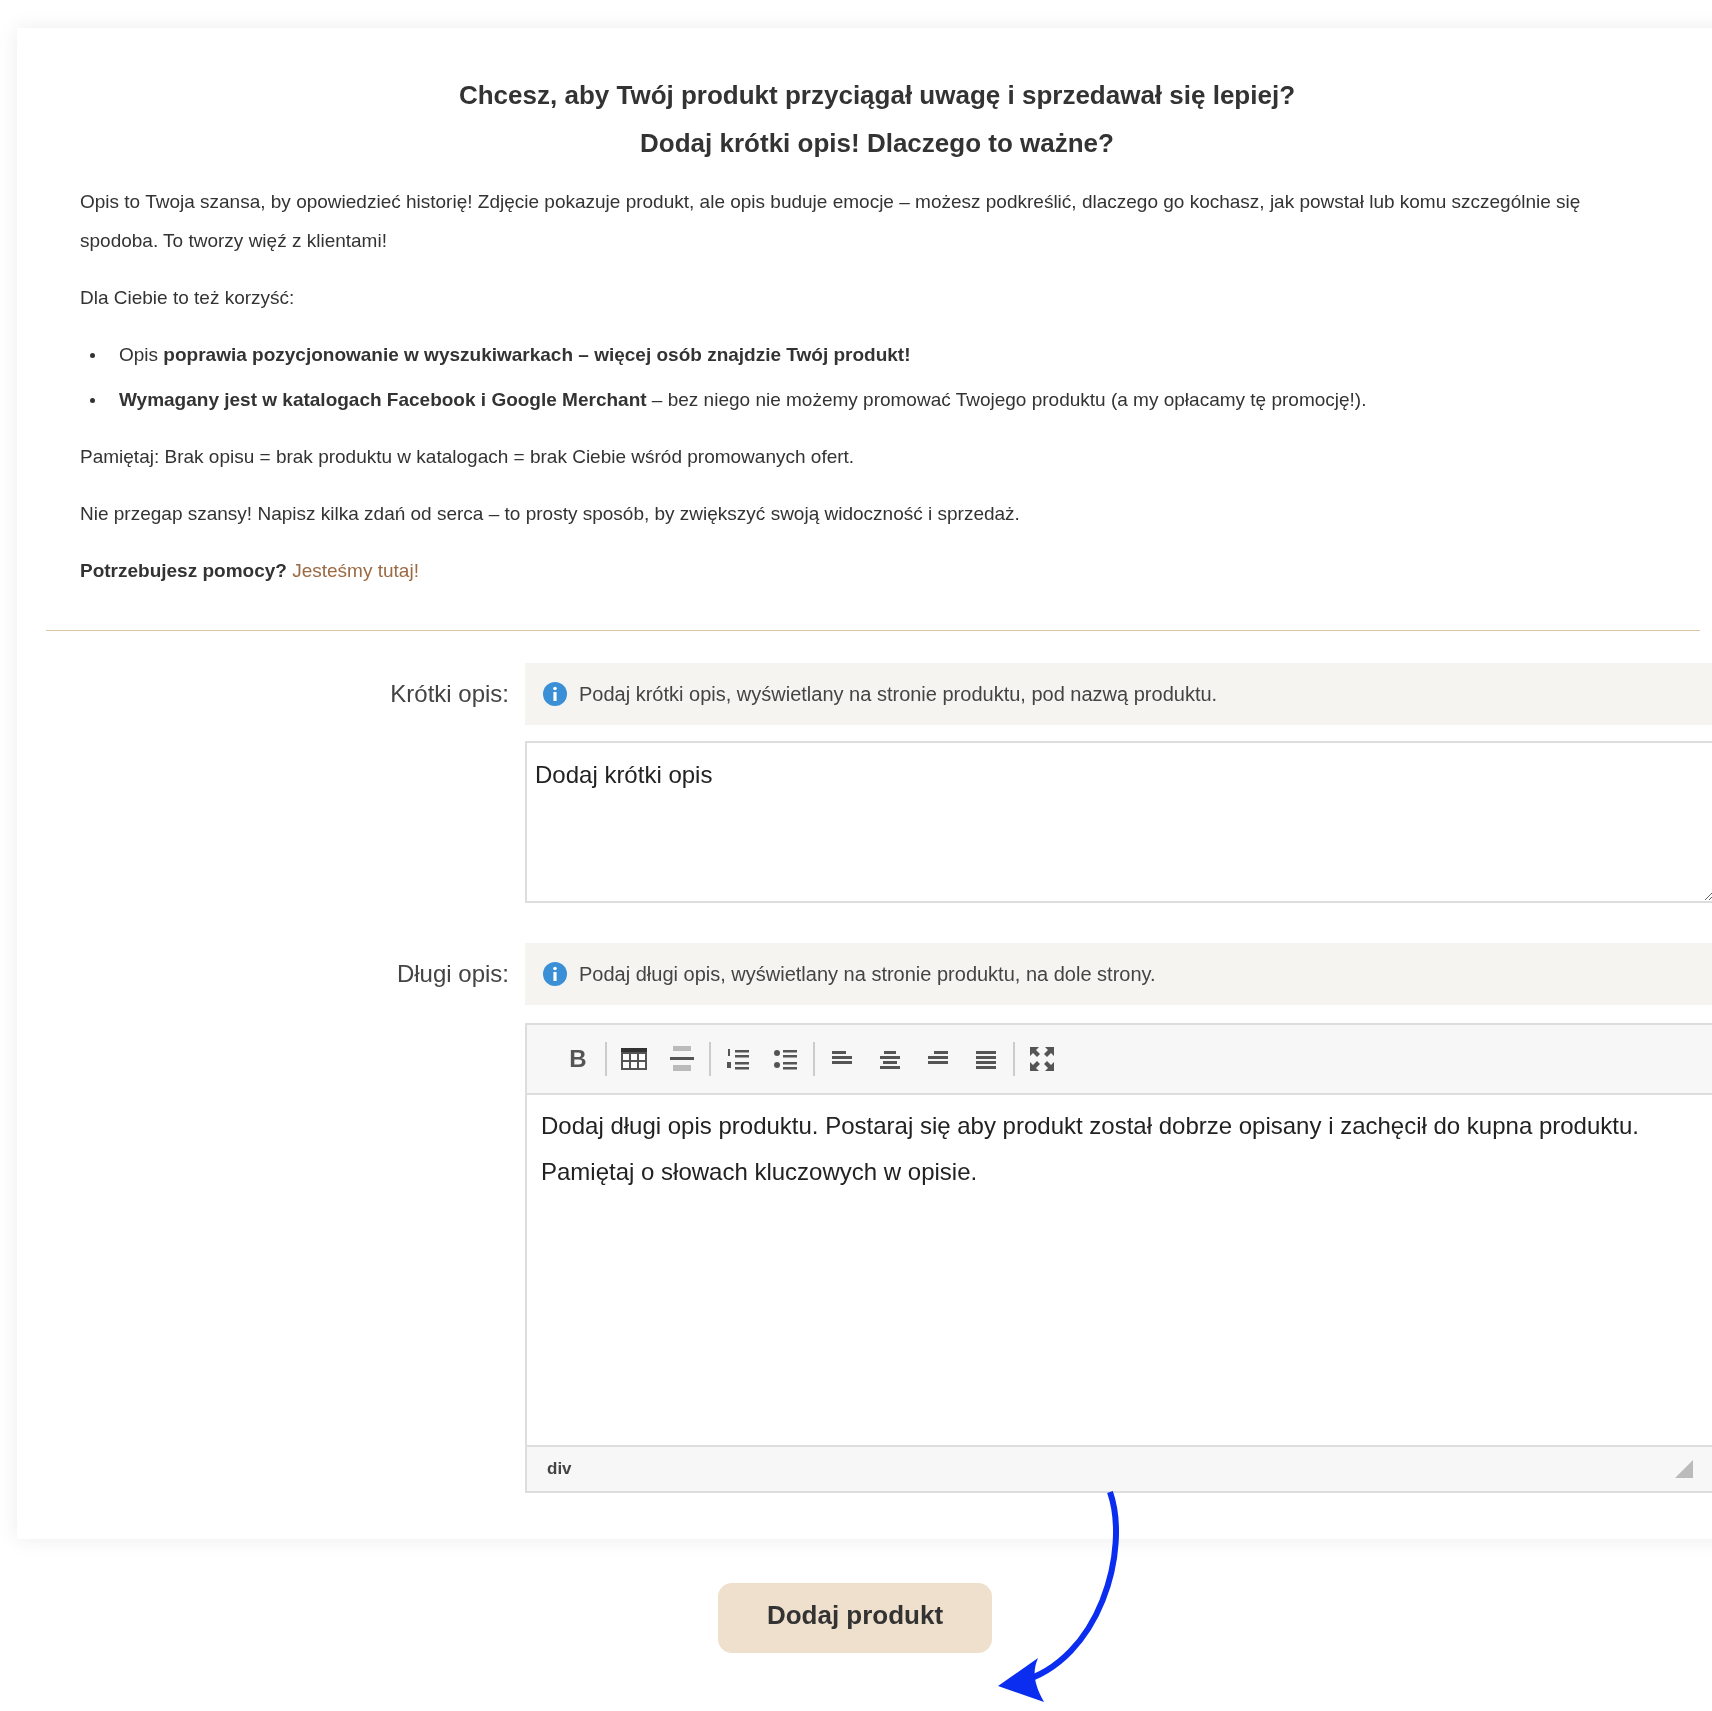 Image resolution: width=1712 pixels, height=1711 pixels. What do you see at coordinates (550, 514) in the screenshot?
I see `paragraph: Nie przegap szansy! Napisz kilka zdań od serca – to prosty sposób, by zwiększyć swoją widoczność i sprzedaż.` at bounding box center [550, 514].